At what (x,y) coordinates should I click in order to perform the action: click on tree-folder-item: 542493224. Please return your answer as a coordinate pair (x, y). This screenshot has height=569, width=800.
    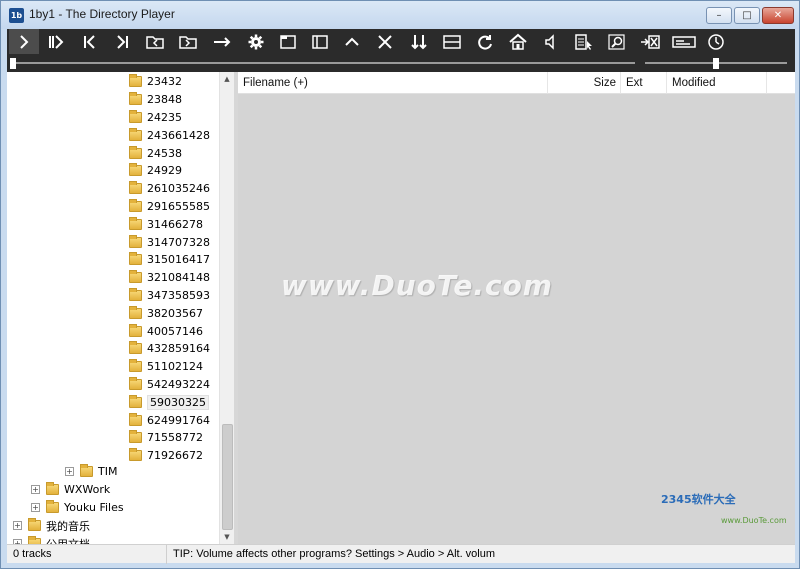
    Looking at the image, I should click on (169, 385).